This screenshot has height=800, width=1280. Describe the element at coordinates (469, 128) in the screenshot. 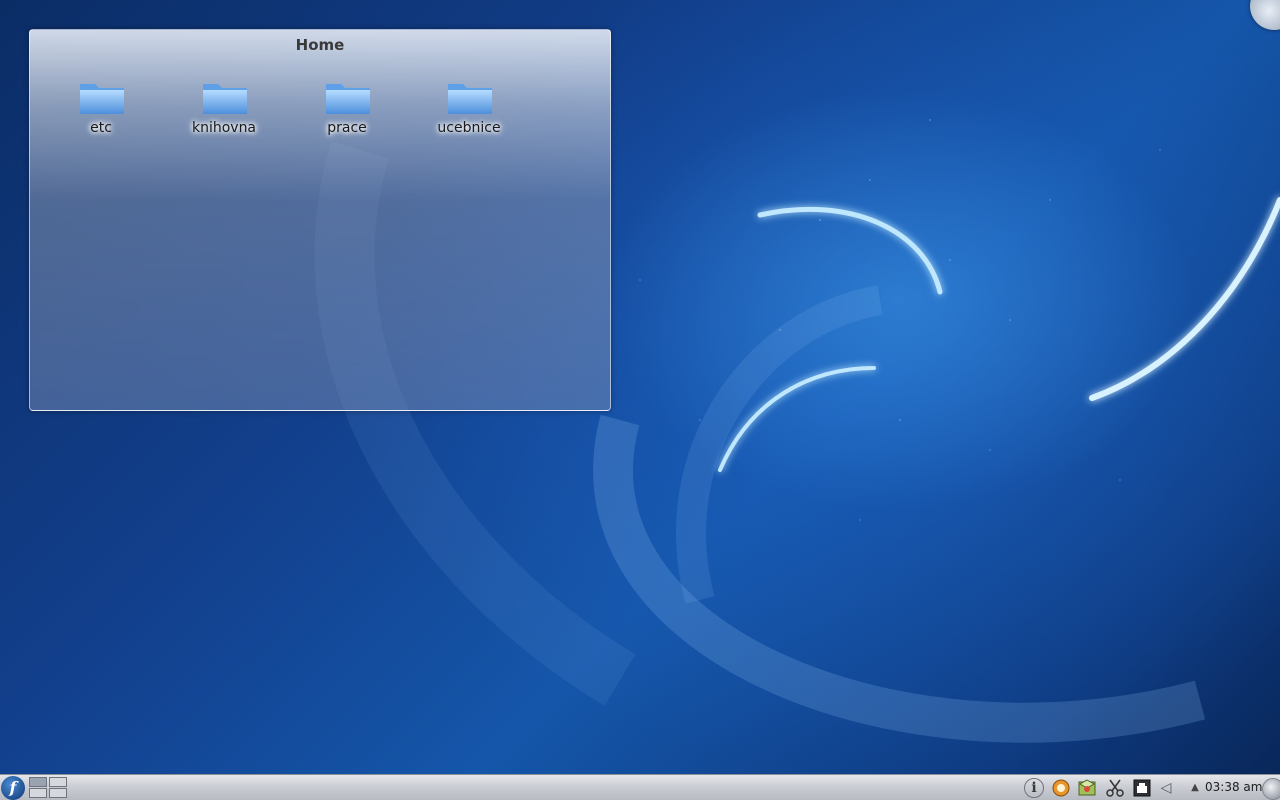

I see `folder-label: ucebnice` at that location.